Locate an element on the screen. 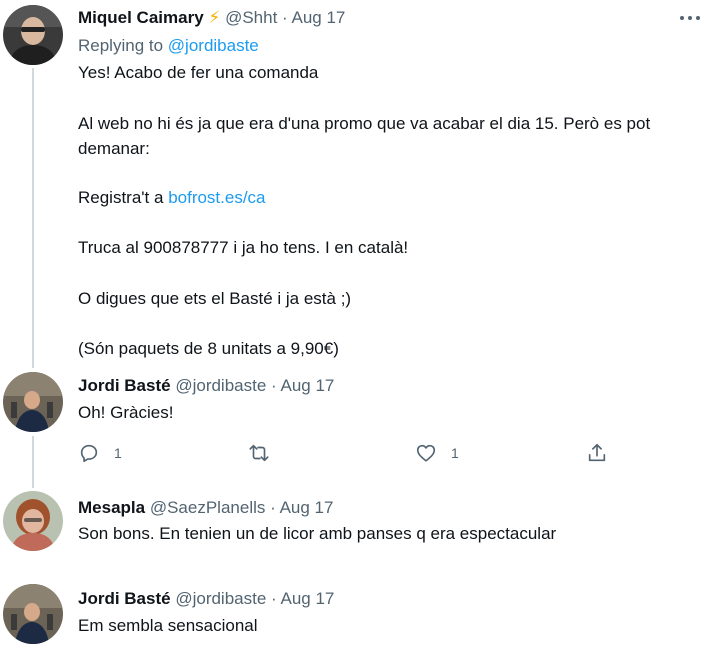 This screenshot has width=715, height=657. share-button is located at coordinates (597, 453).